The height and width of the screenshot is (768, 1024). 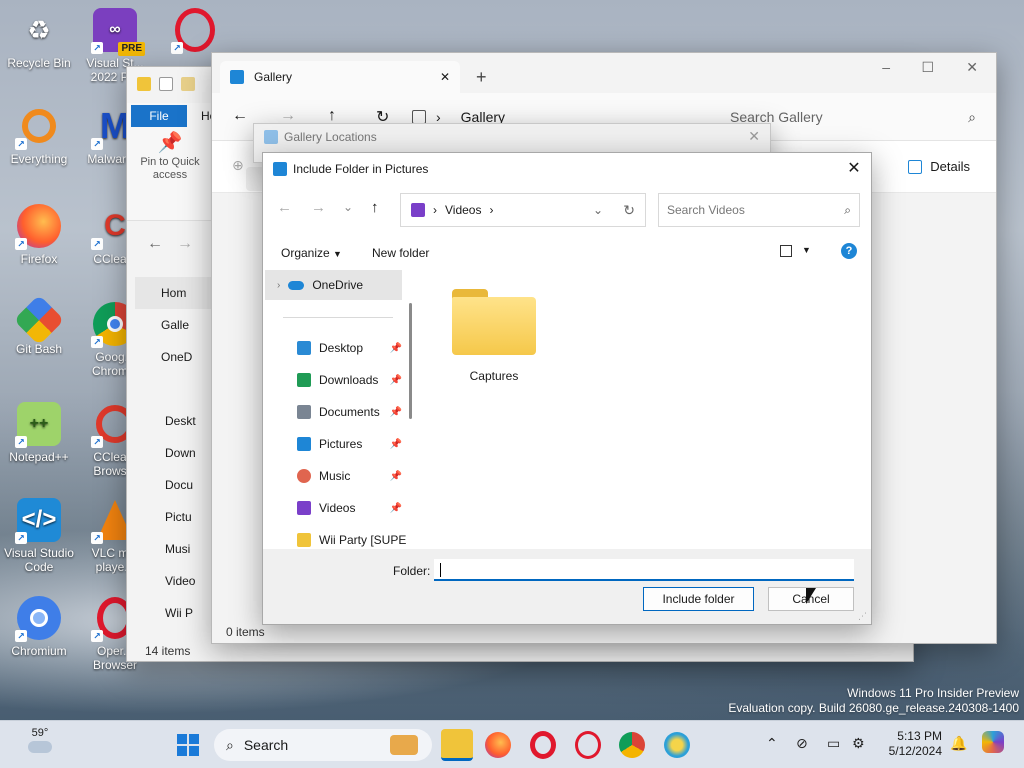 I want to click on refresh-icon: ↻, so click(x=629, y=210).